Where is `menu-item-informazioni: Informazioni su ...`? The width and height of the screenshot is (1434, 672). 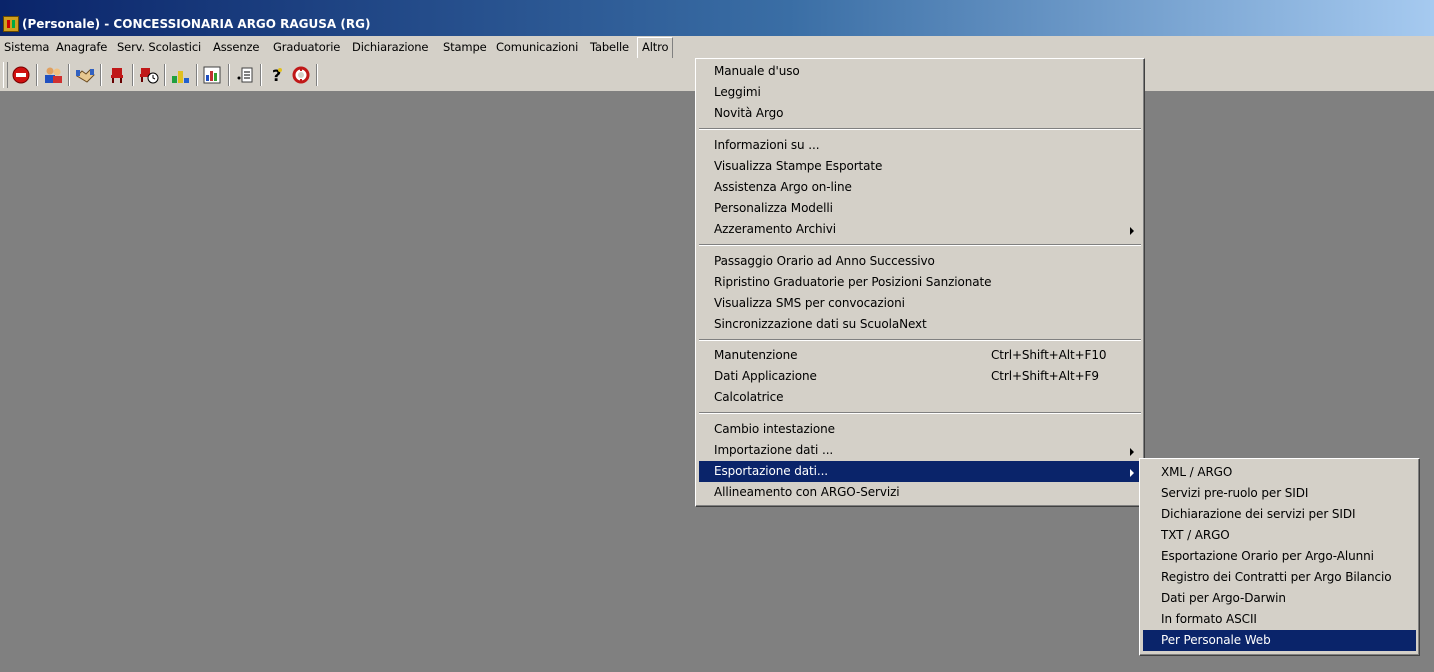
menu-item-informazioni: Informazioni su ... is located at coordinates (920, 145).